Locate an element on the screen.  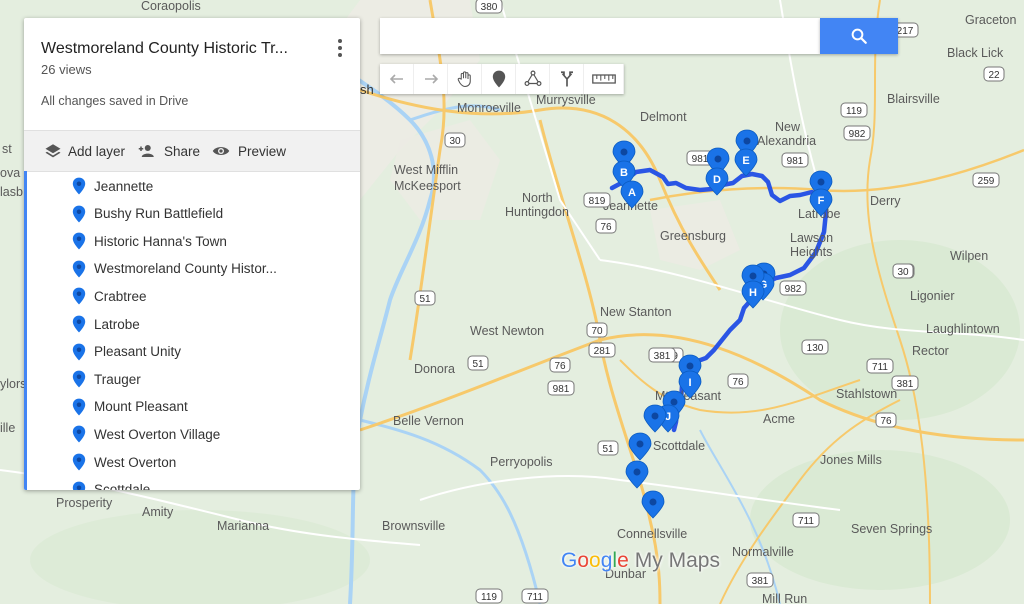
add-layer-label: Add layer is located at coordinates (97, 151).